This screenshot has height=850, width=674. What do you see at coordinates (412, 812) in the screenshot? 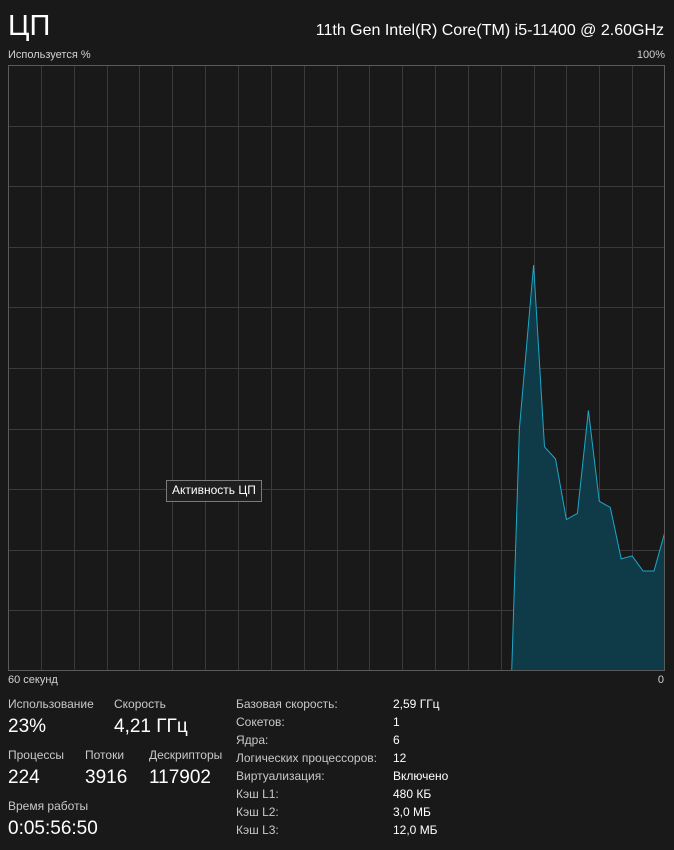
I see `spec-value-cache-l2: 3,0 МБ` at bounding box center [412, 812].